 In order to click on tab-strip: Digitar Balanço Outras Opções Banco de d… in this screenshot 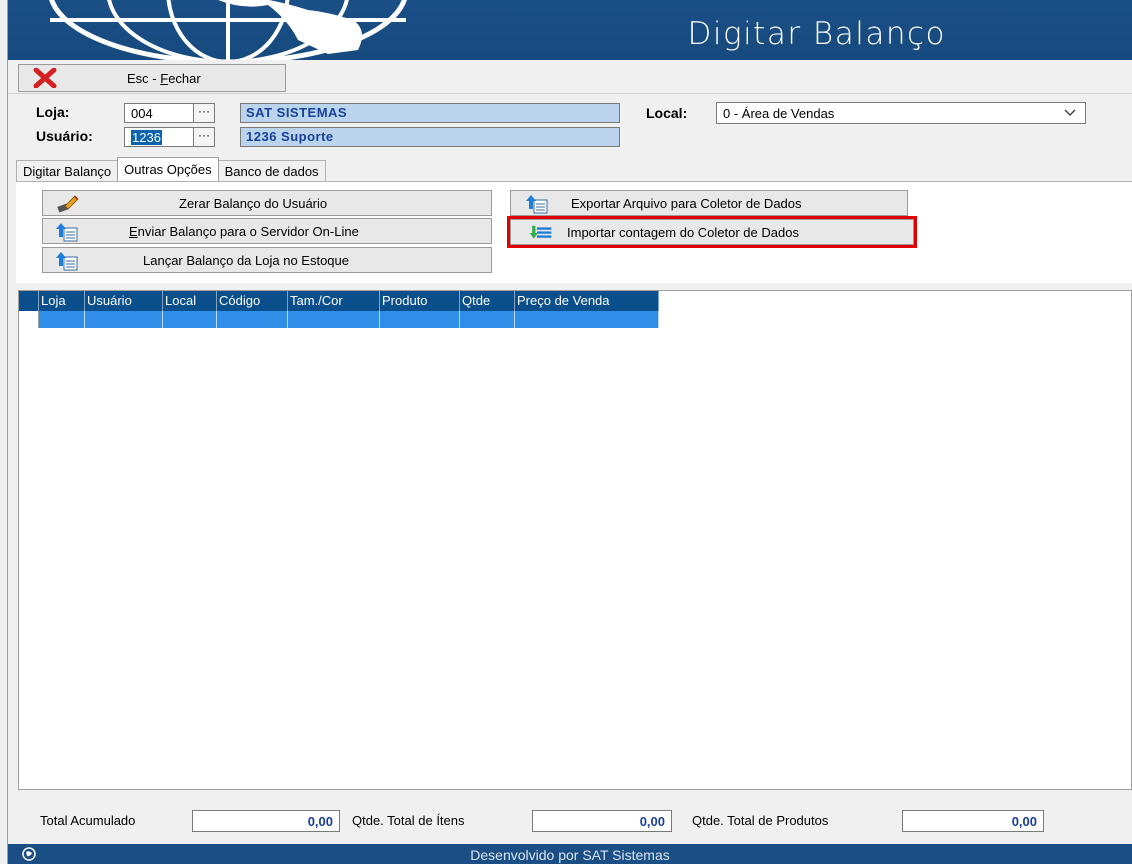, I will do `click(171, 169)`.